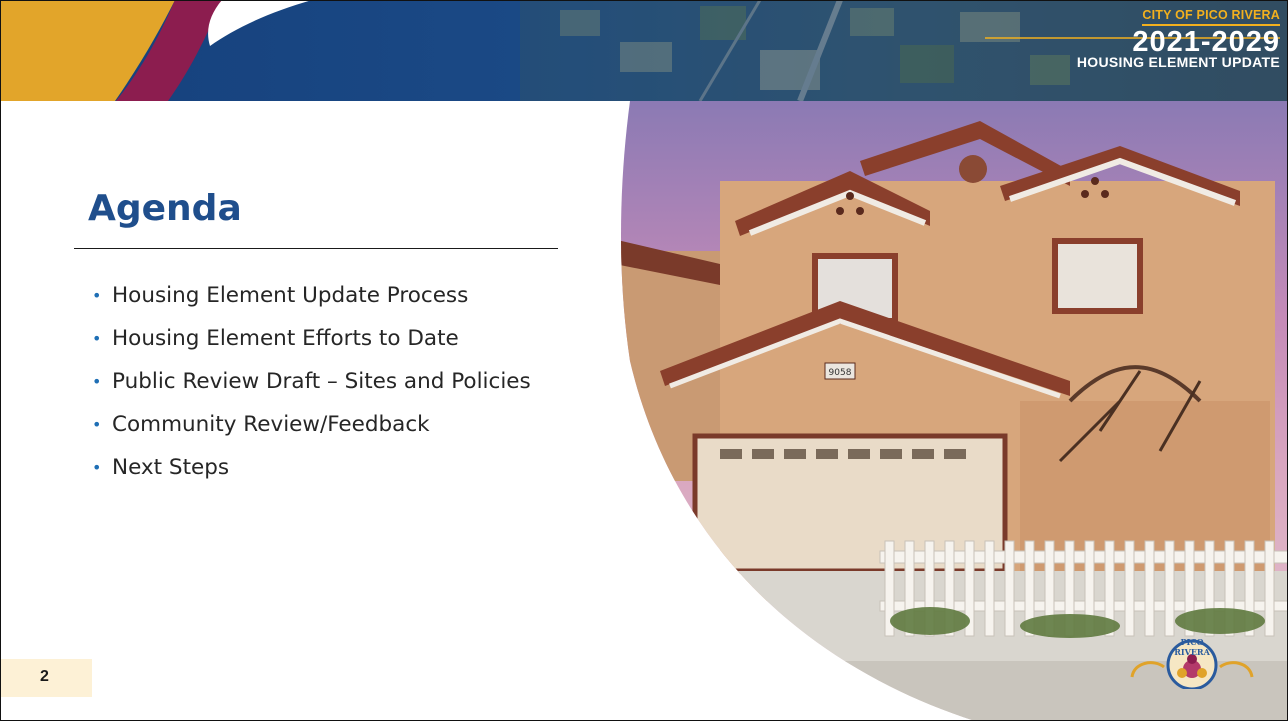  I want to click on agenda-item: • Housing Element Efforts to Date, so click(275, 338).